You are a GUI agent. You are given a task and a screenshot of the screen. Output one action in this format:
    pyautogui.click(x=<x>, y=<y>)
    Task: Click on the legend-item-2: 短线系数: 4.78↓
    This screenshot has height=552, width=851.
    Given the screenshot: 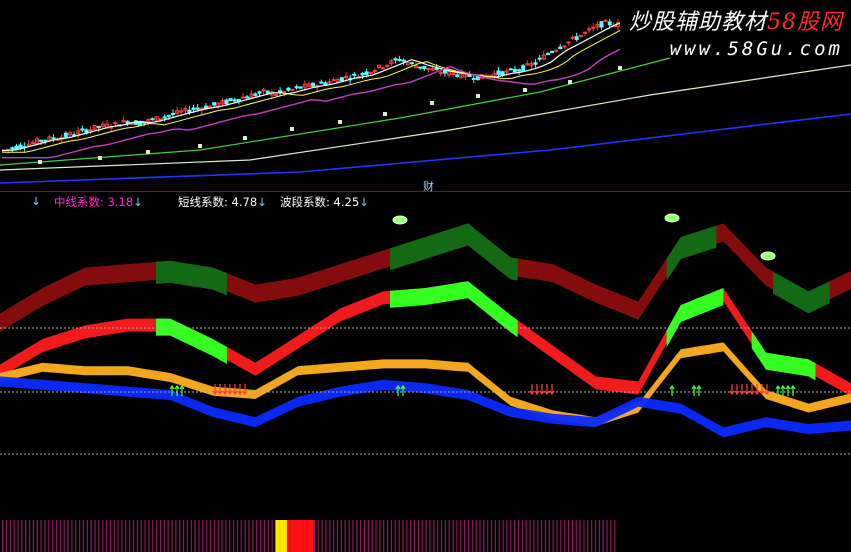 What is the action you would take?
    pyautogui.click(x=222, y=202)
    